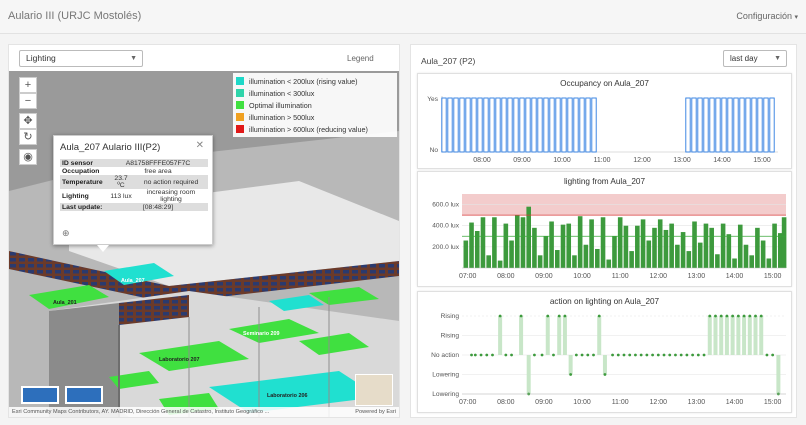 Image resolution: width=806 pixels, height=425 pixels. What do you see at coordinates (374, 390) in the screenshot?
I see `overview-map` at bounding box center [374, 390].